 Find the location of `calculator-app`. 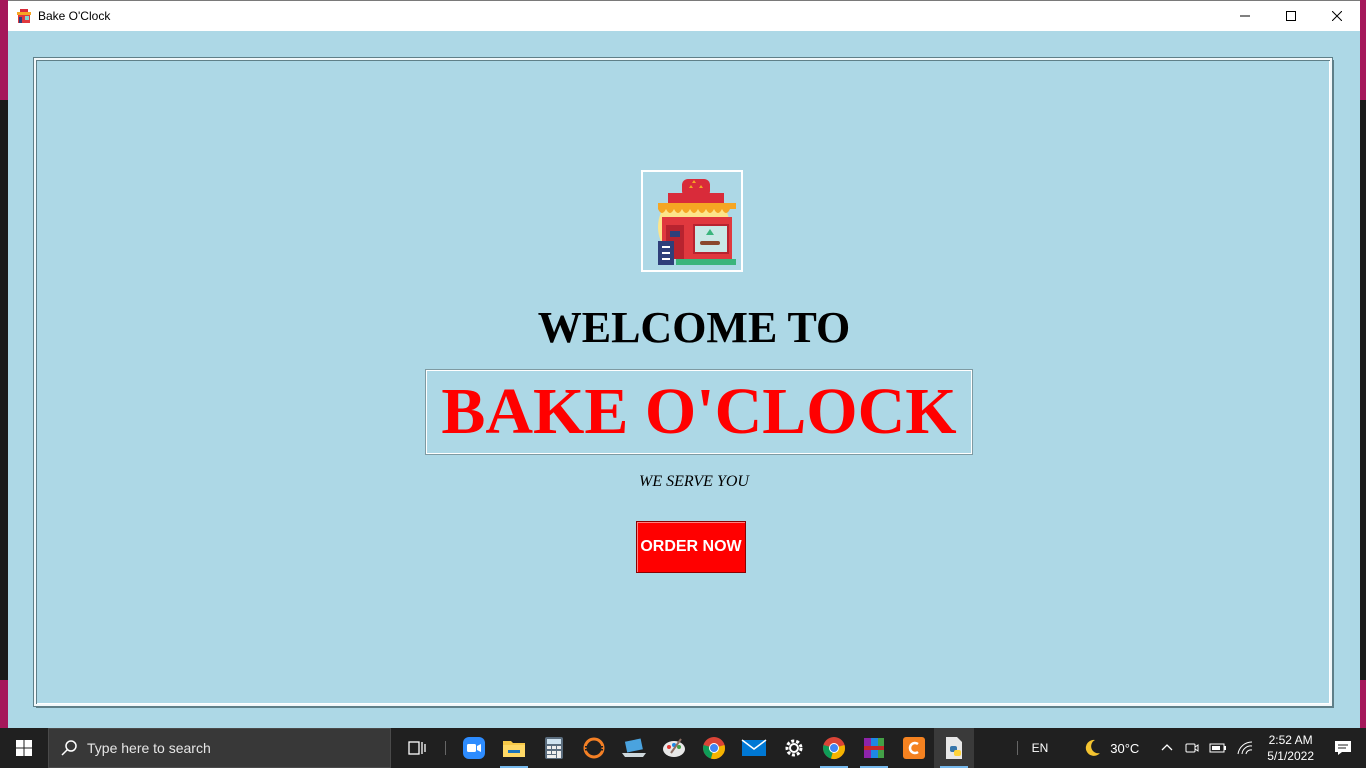

calculator-app is located at coordinates (554, 748).